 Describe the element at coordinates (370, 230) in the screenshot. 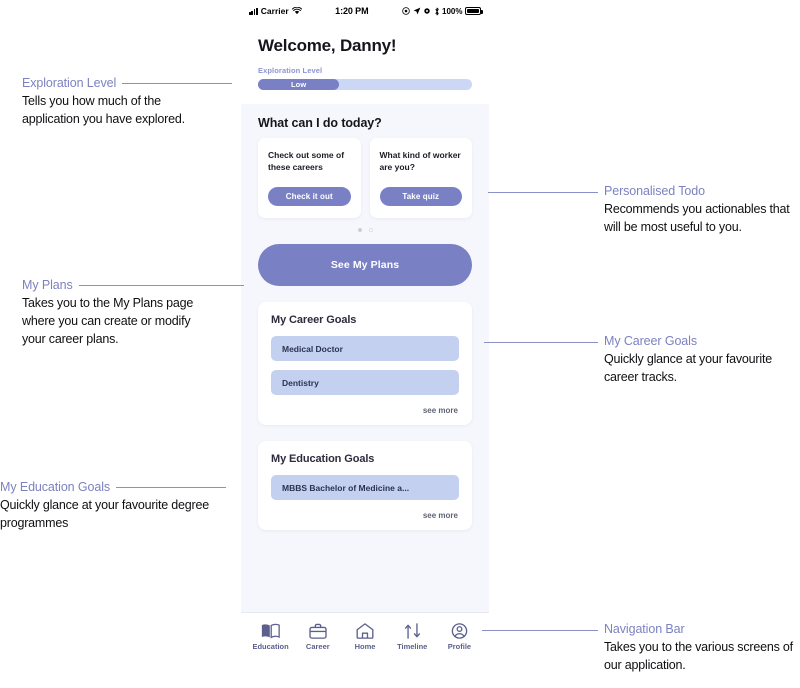

I see `pagination-dot` at that location.